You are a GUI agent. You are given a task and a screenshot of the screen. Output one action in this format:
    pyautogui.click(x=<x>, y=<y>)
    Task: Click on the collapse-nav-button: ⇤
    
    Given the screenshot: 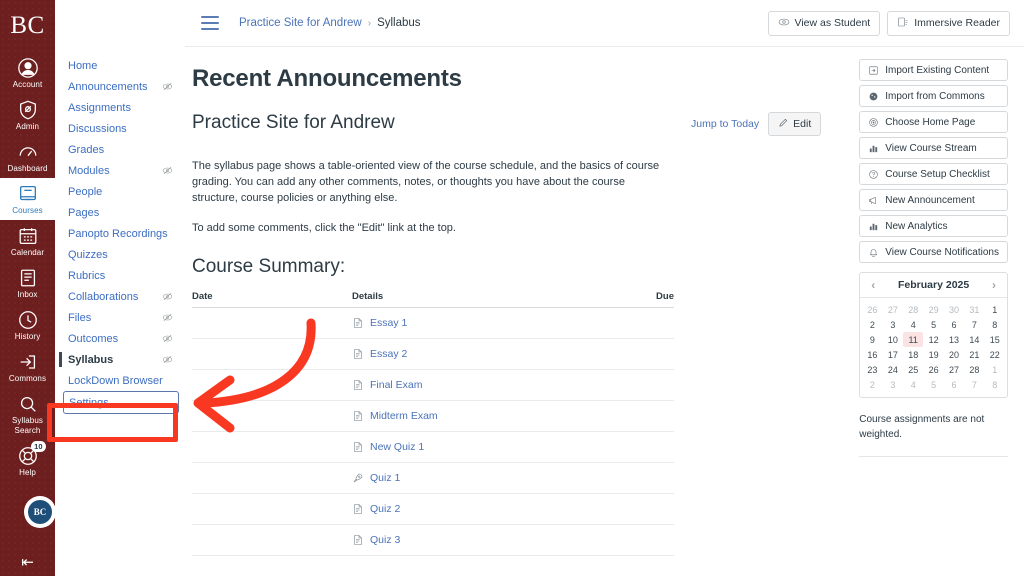 What is the action you would take?
    pyautogui.click(x=27, y=562)
    